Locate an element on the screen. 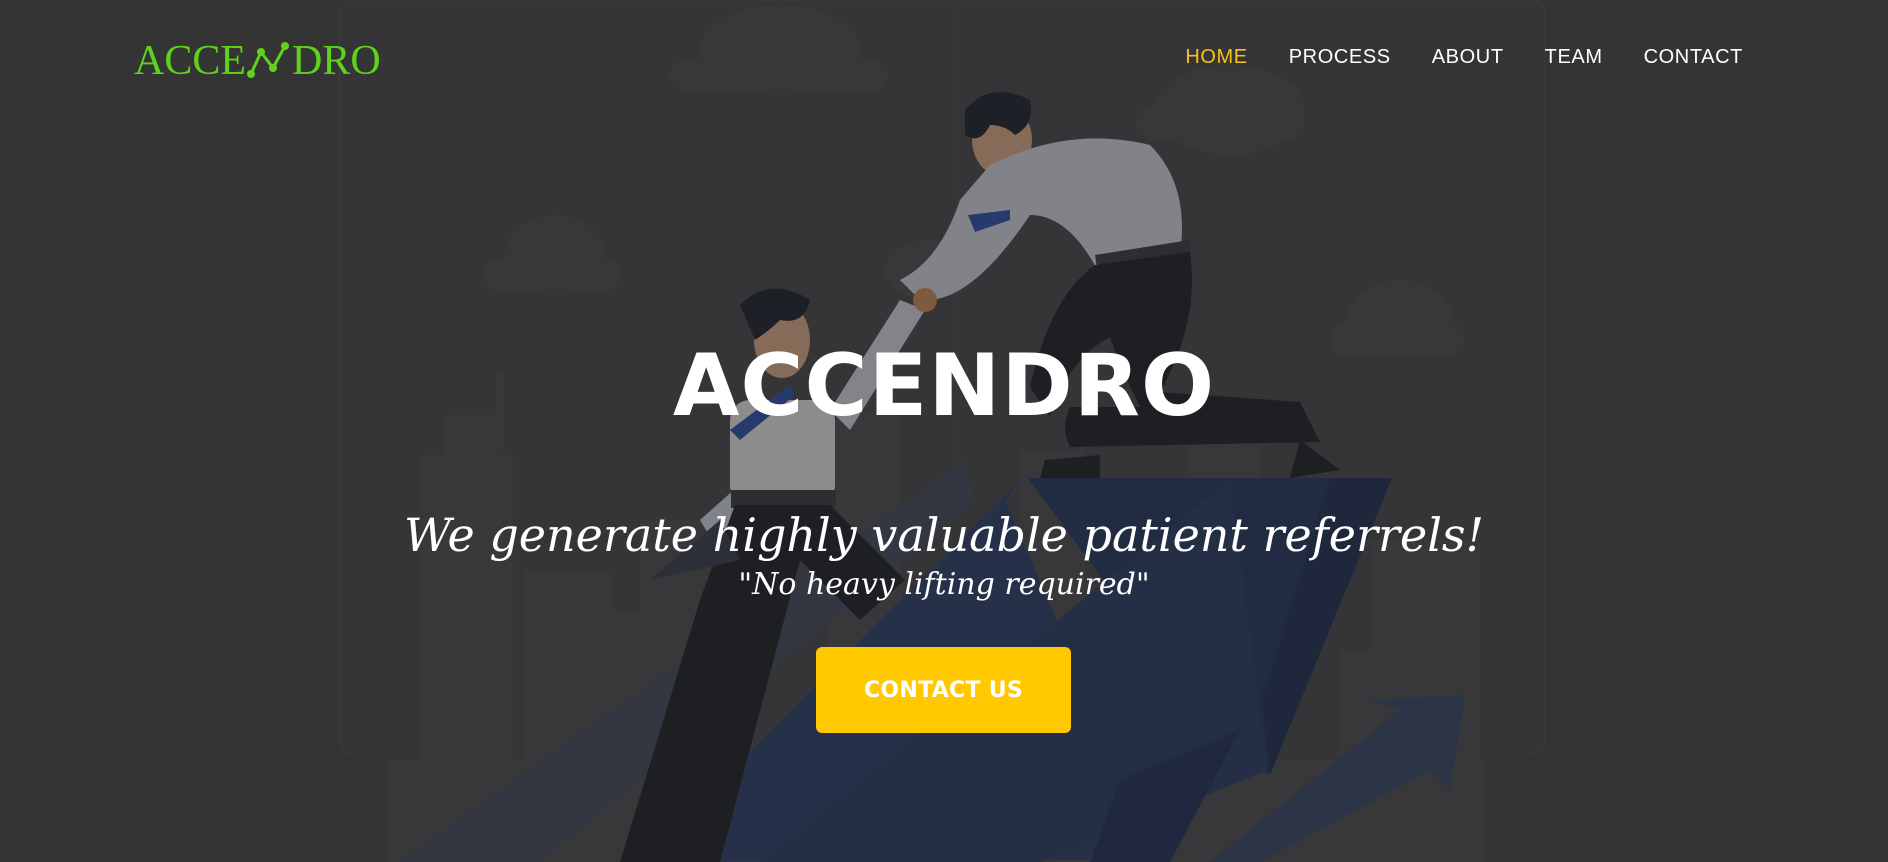  logo-text-right: DRO is located at coordinates (336, 61).